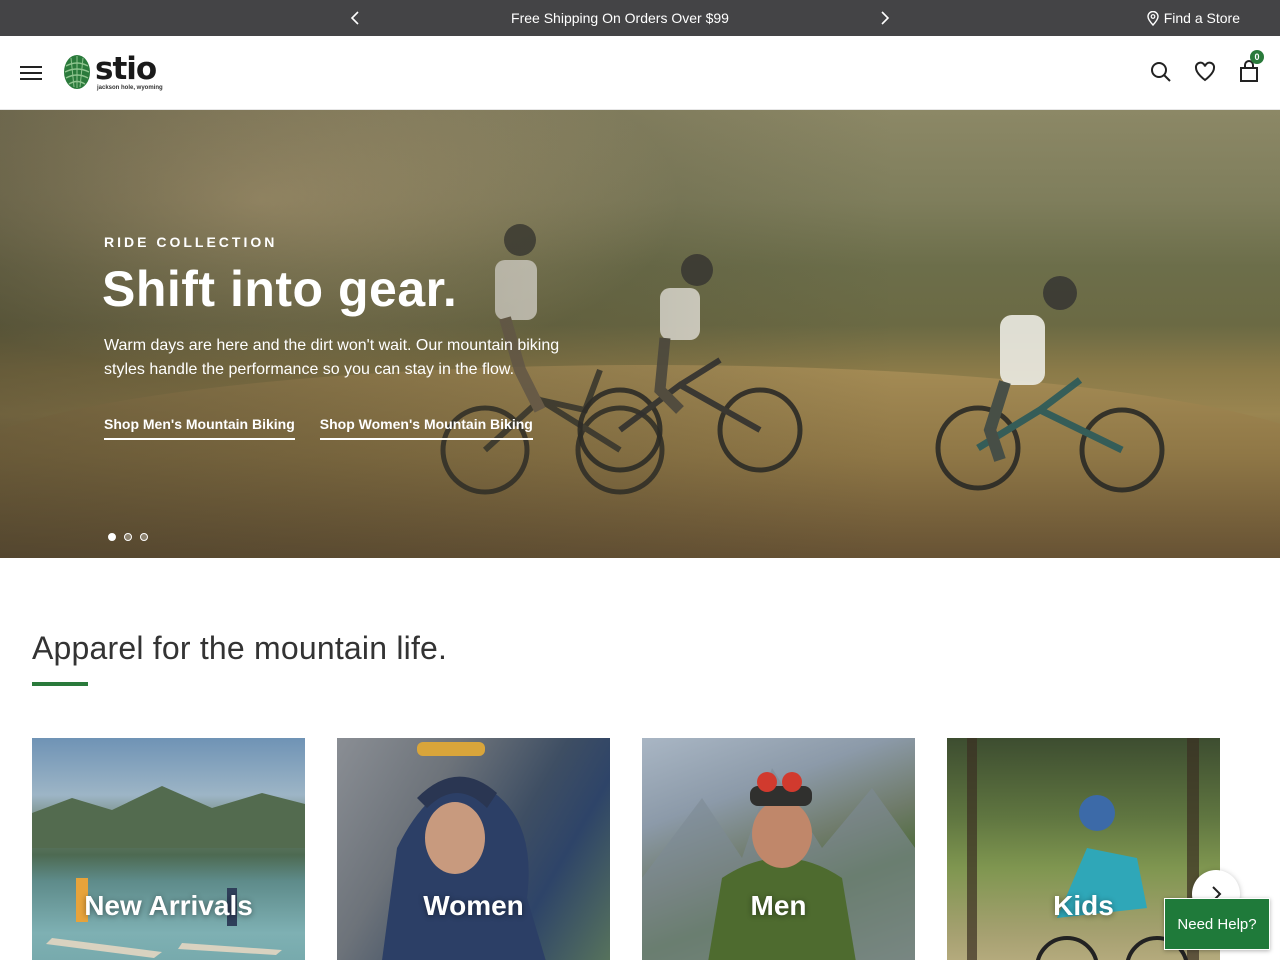 The image size is (1280, 960). I want to click on menu-button, so click(32, 73).